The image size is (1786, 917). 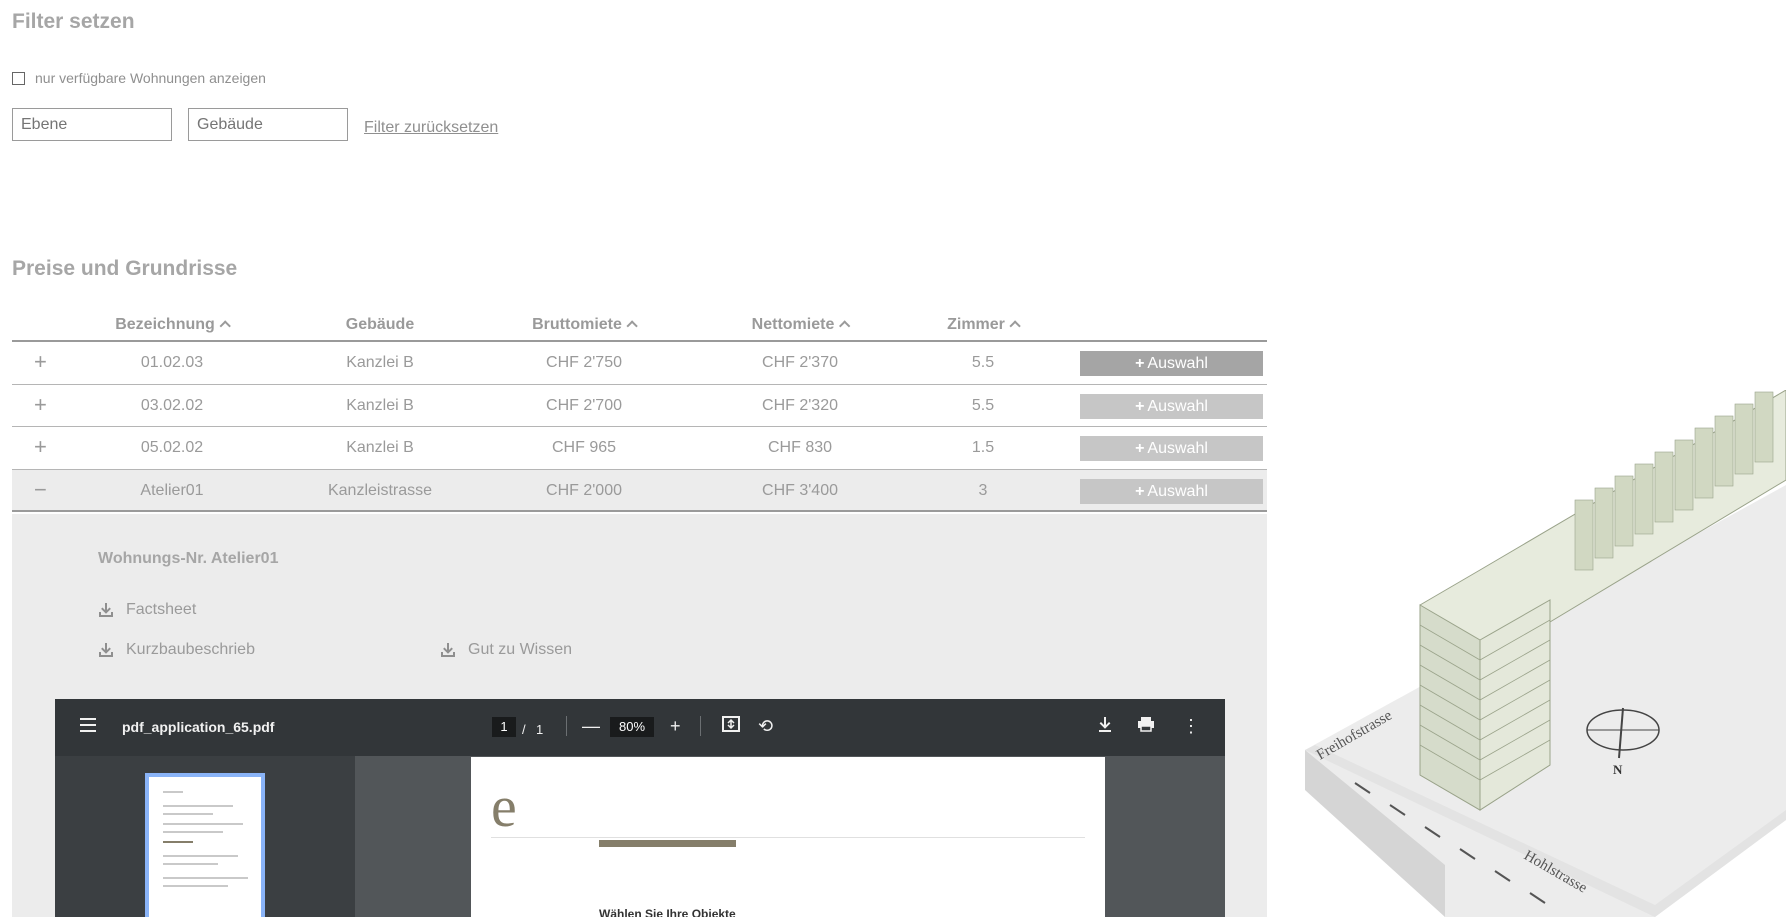 What do you see at coordinates (88, 727) in the screenshot?
I see `menu-icon` at bounding box center [88, 727].